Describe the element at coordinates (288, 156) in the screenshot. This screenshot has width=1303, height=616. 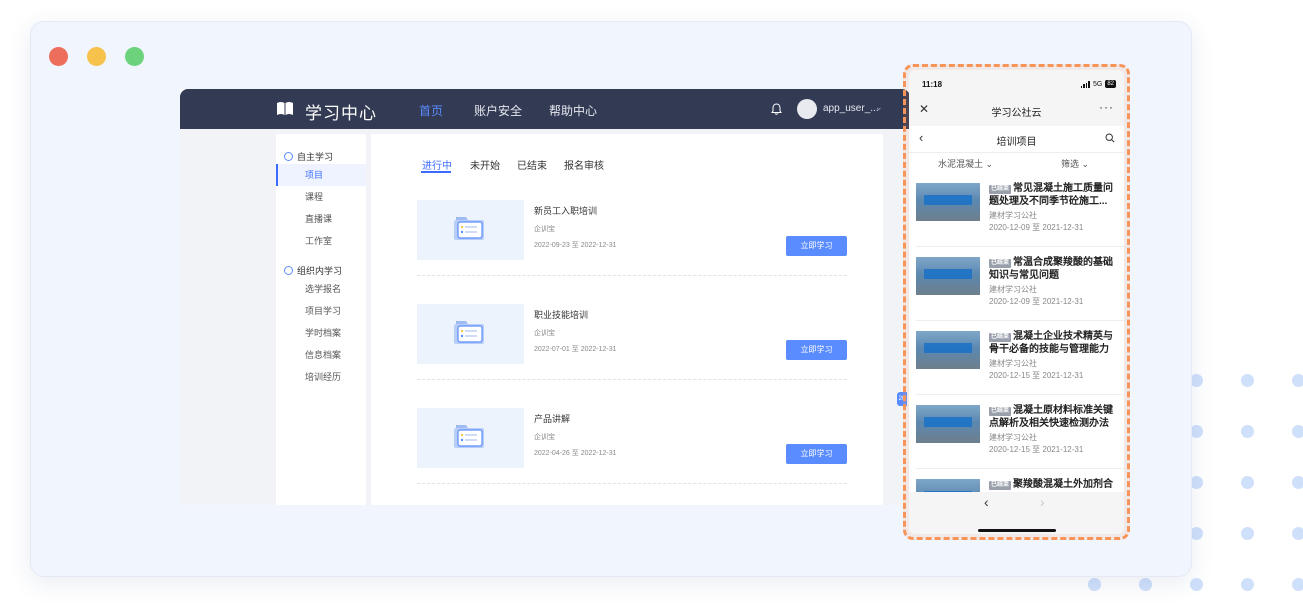
I see `self-study-icon` at that location.